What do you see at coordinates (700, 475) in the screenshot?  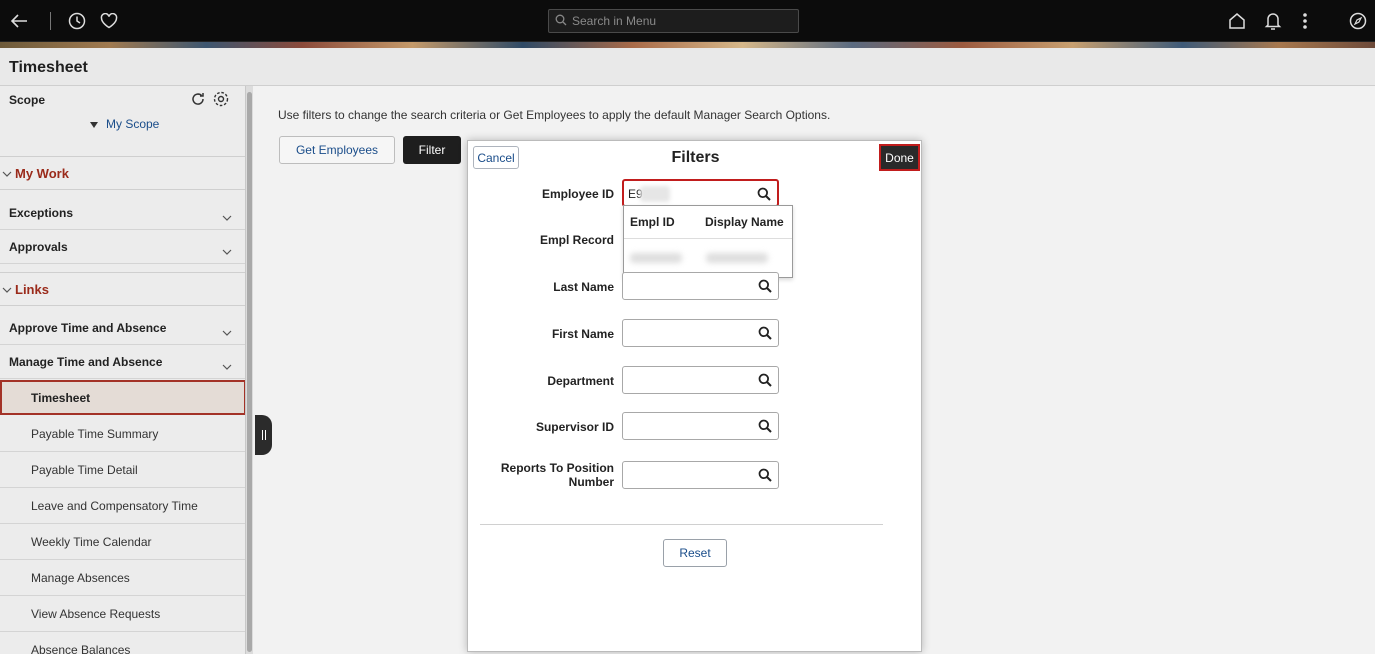 I see `reports-to-position-field` at bounding box center [700, 475].